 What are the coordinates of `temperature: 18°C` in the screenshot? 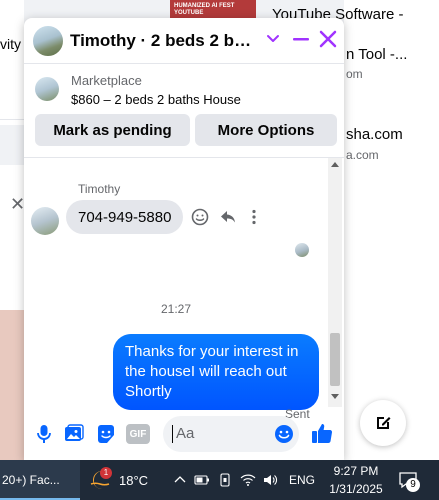 It's located at (133, 480).